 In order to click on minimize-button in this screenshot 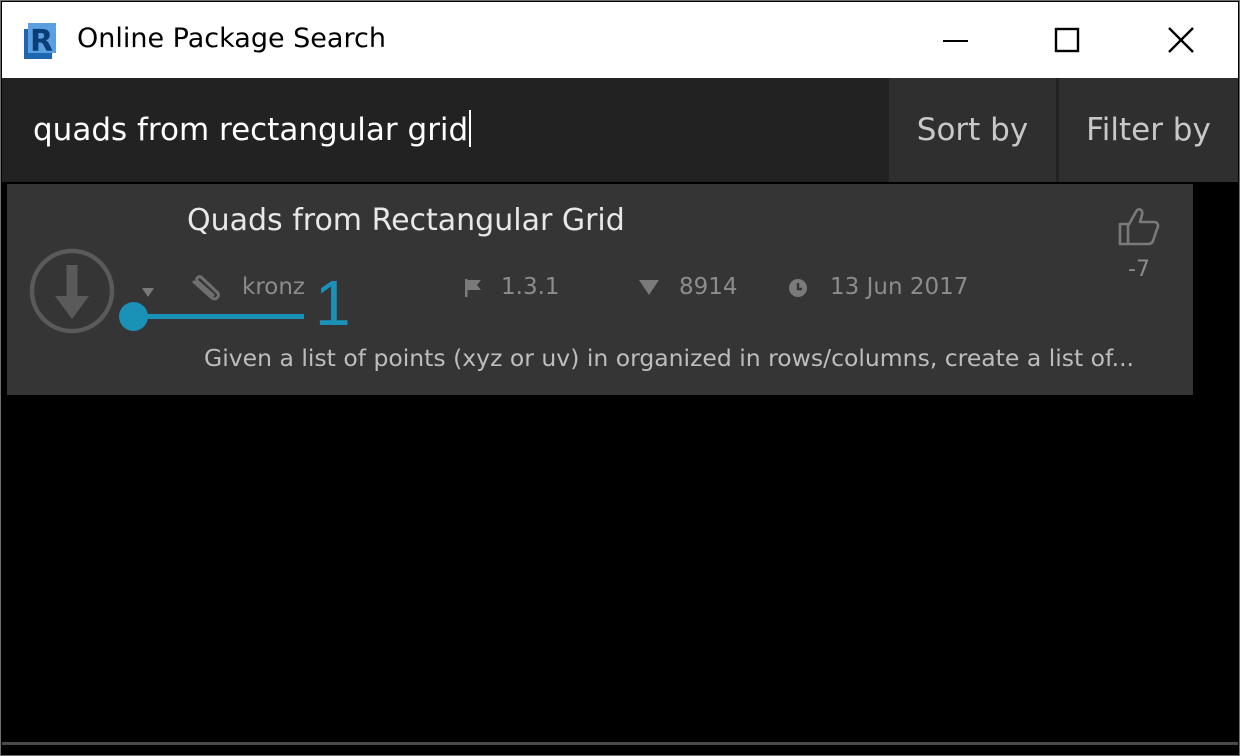, I will do `click(955, 40)`.